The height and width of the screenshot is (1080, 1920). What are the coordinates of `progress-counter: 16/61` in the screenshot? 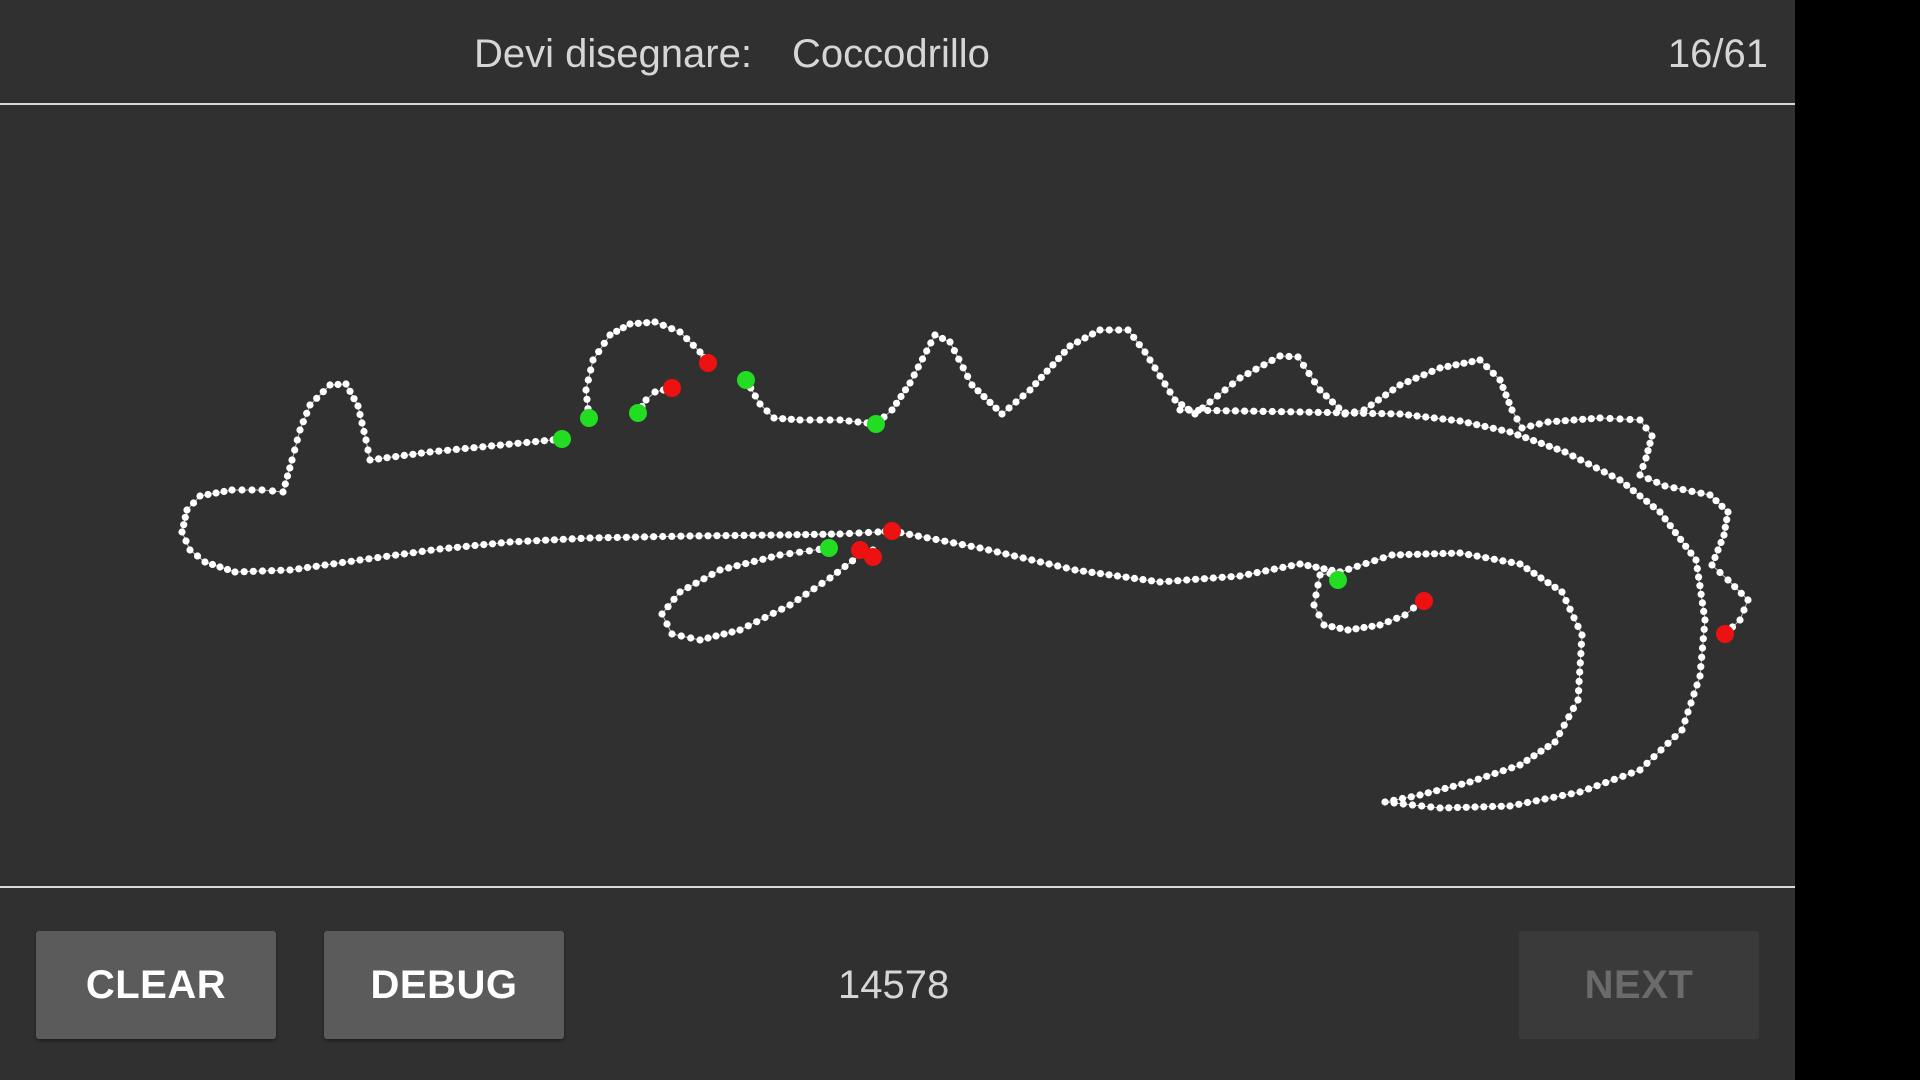 It's located at (1717, 54).